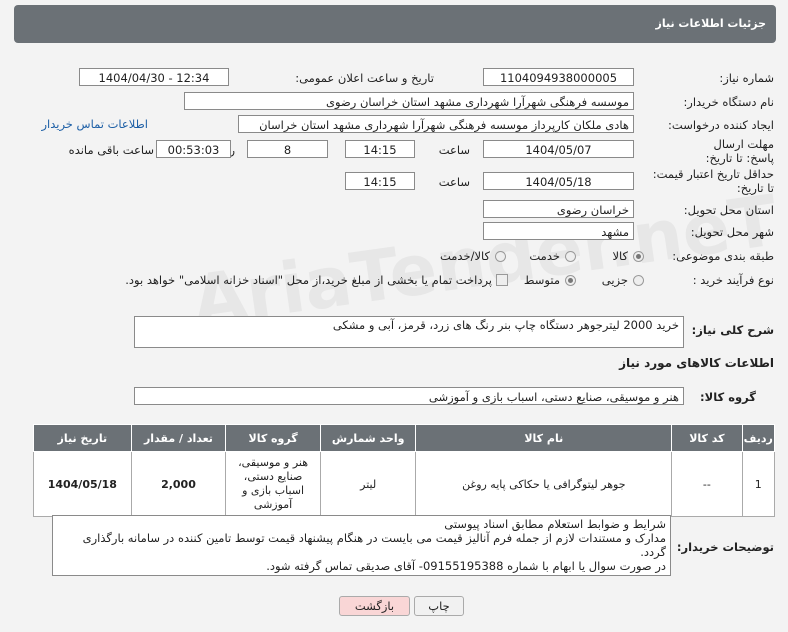 The image size is (788, 632). What do you see at coordinates (94, 124) in the screenshot?
I see `buyer-contact-link: اطلاعات تماس خریدار` at bounding box center [94, 124].